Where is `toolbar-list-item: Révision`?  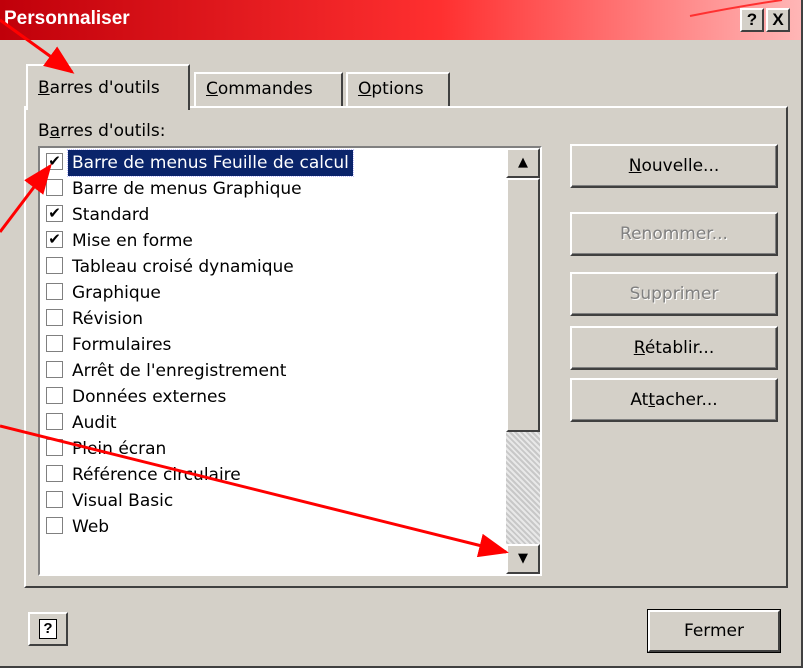 toolbar-list-item: Révision is located at coordinates (274, 319).